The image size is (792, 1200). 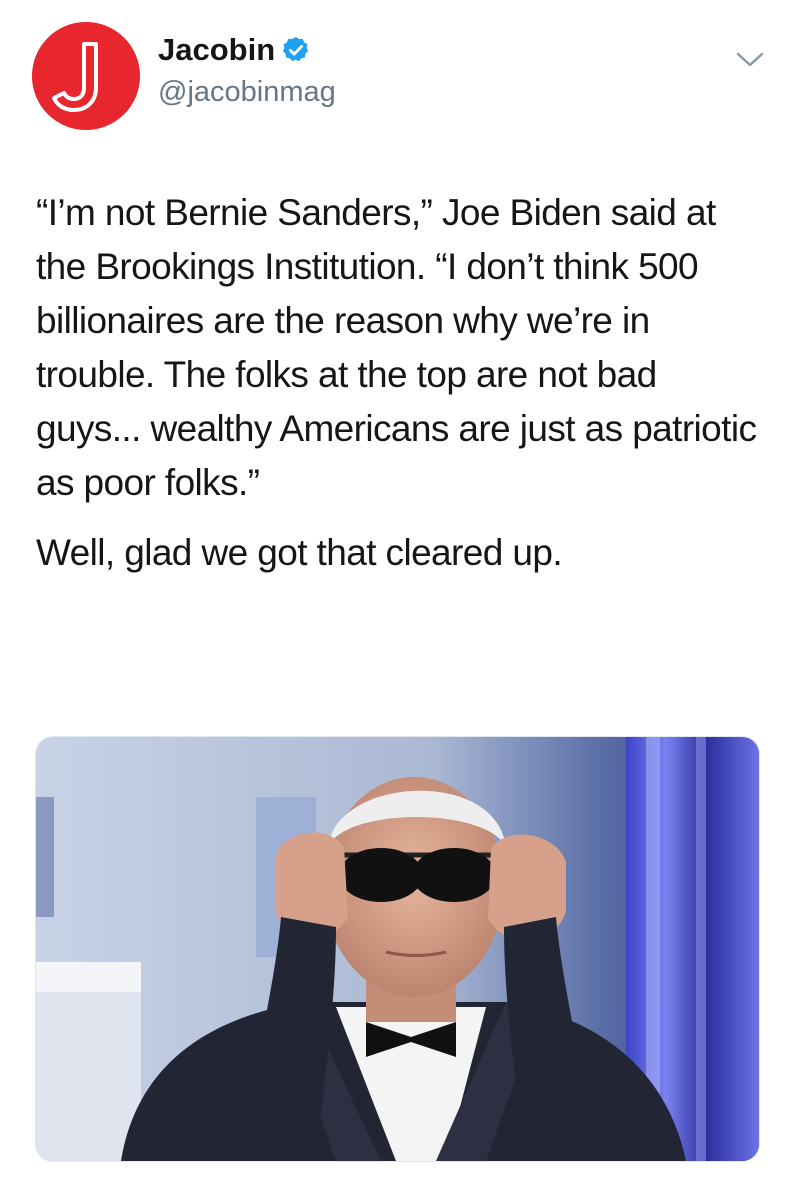 What do you see at coordinates (299, 552) in the screenshot?
I see `tweet-comment: Well, glad we got that cleared up.` at bounding box center [299, 552].